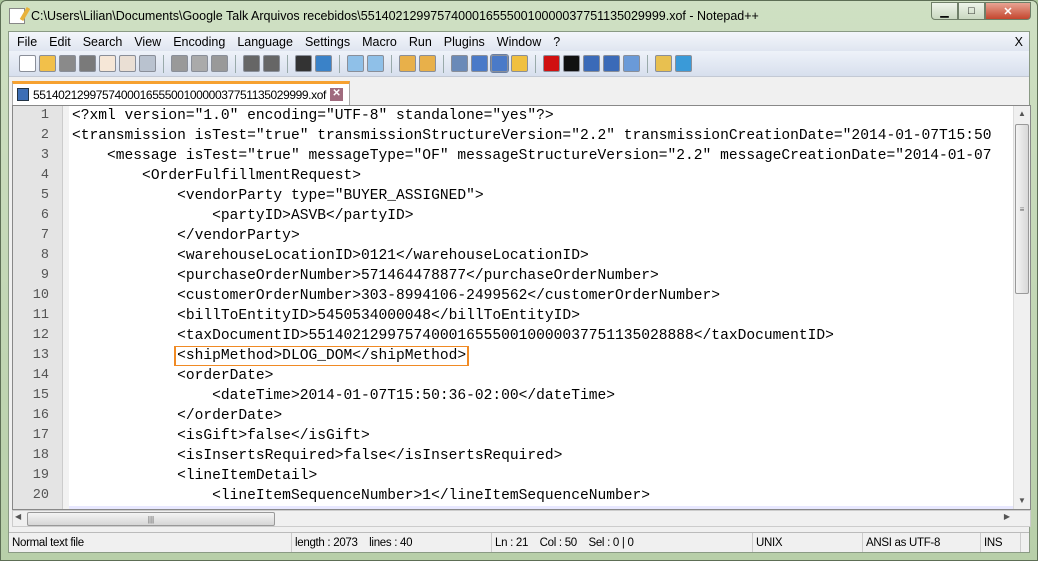 This screenshot has width=1038, height=561. I want to click on code-text: </vendorParty>, so click(542, 236).